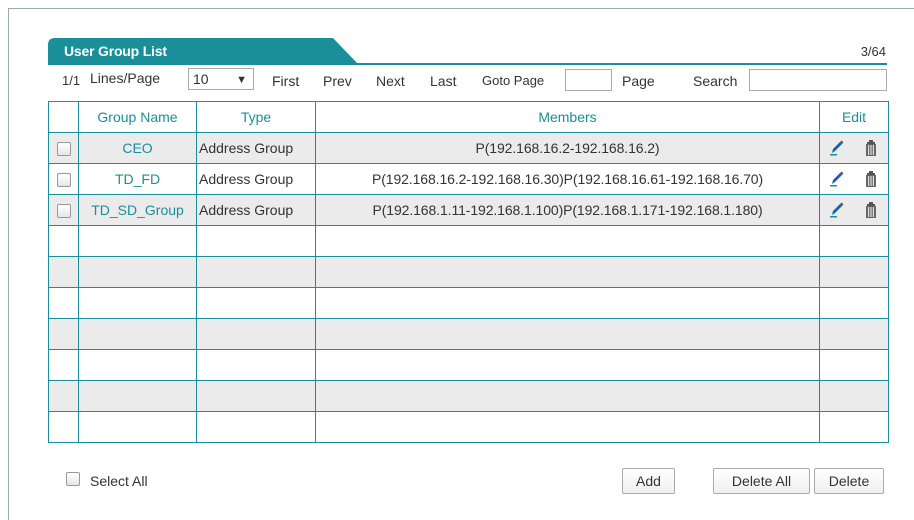 The height and width of the screenshot is (520, 914). Describe the element at coordinates (71, 80) in the screenshot. I see `page-indicator: 1/1` at that location.